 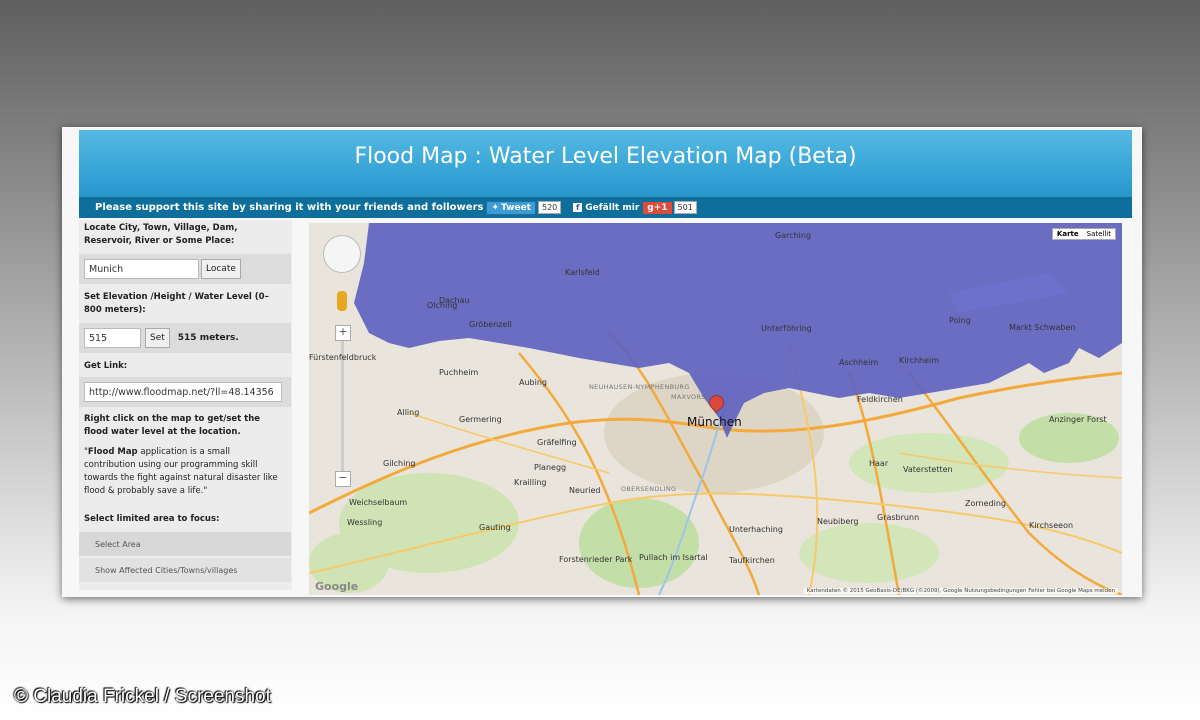 I want to click on pan-control, so click(x=342, y=254).